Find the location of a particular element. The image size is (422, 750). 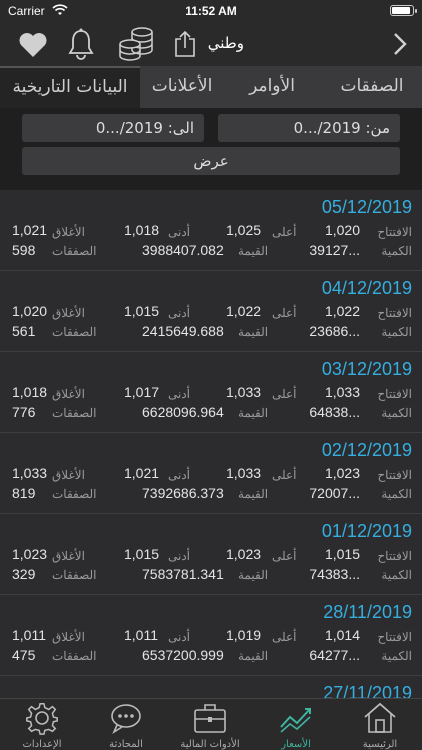

value-close: 1,021 is located at coordinates (30, 230).